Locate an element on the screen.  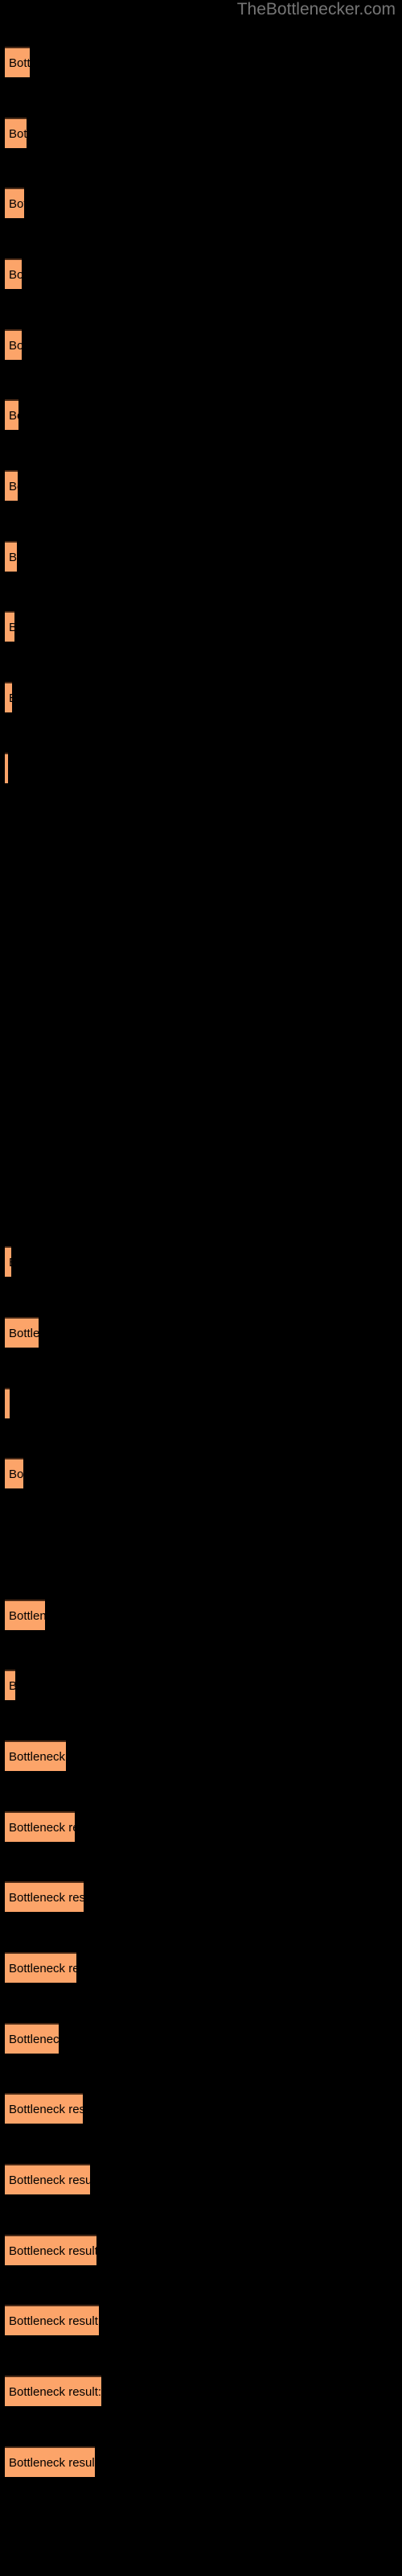
bar-value-label: Bottleneck result: 2.3% is located at coordinates (16, 1474).